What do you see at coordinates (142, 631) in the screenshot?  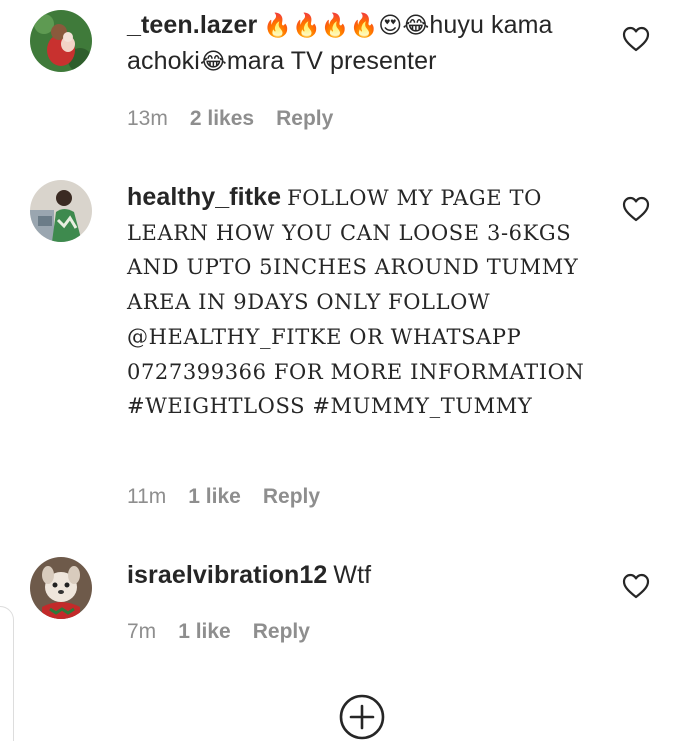 I see `comment-time: 7m` at bounding box center [142, 631].